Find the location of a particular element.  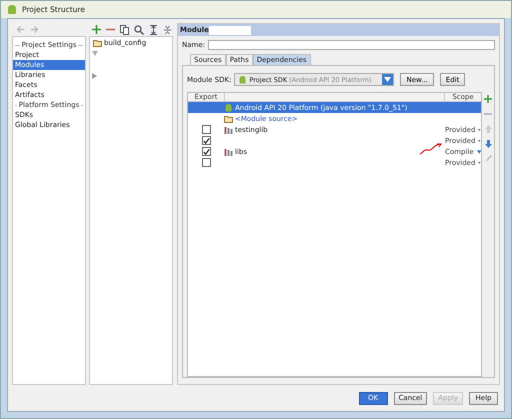

hand-drawn-arrow is located at coordinates (431, 149).